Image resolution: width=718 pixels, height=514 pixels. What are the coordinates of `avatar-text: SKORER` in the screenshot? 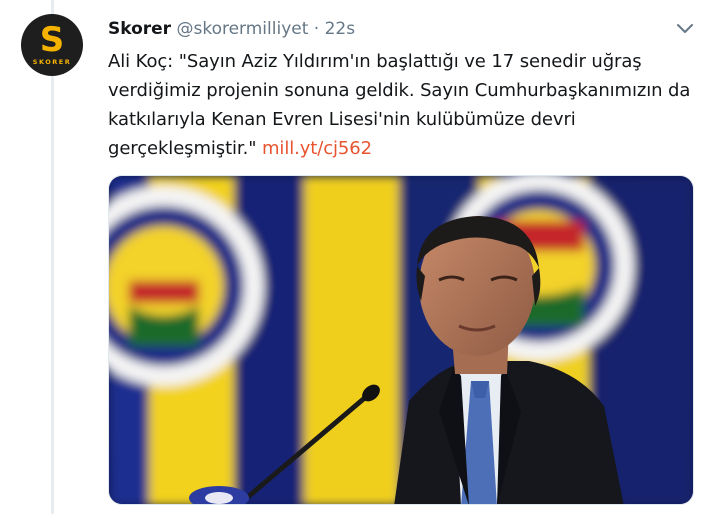 It's located at (52, 62).